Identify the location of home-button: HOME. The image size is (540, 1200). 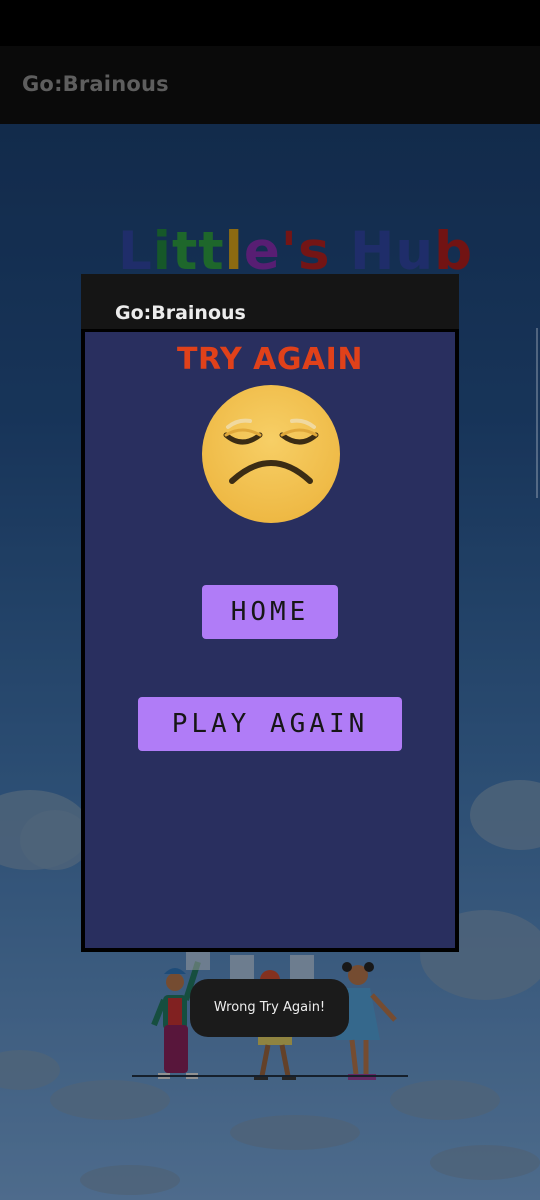
(270, 612).